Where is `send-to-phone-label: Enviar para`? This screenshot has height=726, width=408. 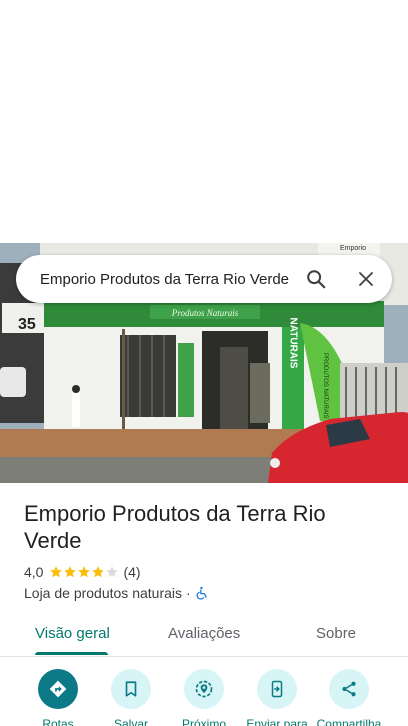
send-to-phone-label: Enviar para is located at coordinates (277, 721).